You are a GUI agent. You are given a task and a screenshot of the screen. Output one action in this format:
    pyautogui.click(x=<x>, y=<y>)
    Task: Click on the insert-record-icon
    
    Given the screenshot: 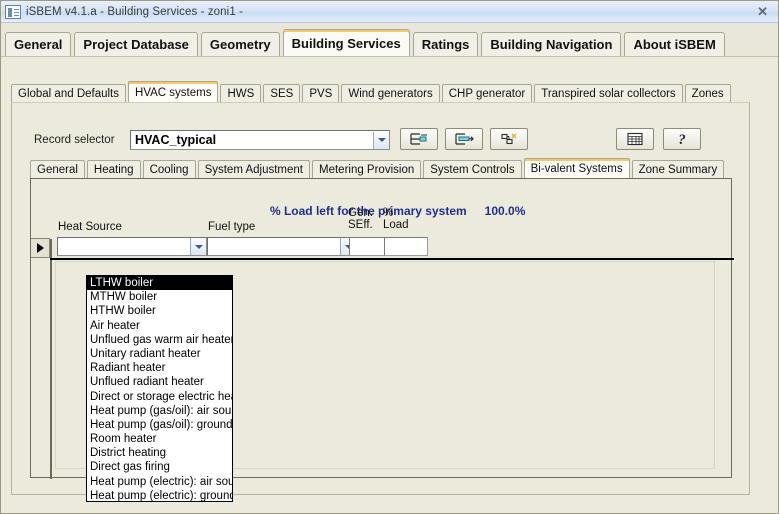 What is the action you would take?
    pyautogui.click(x=418, y=139)
    